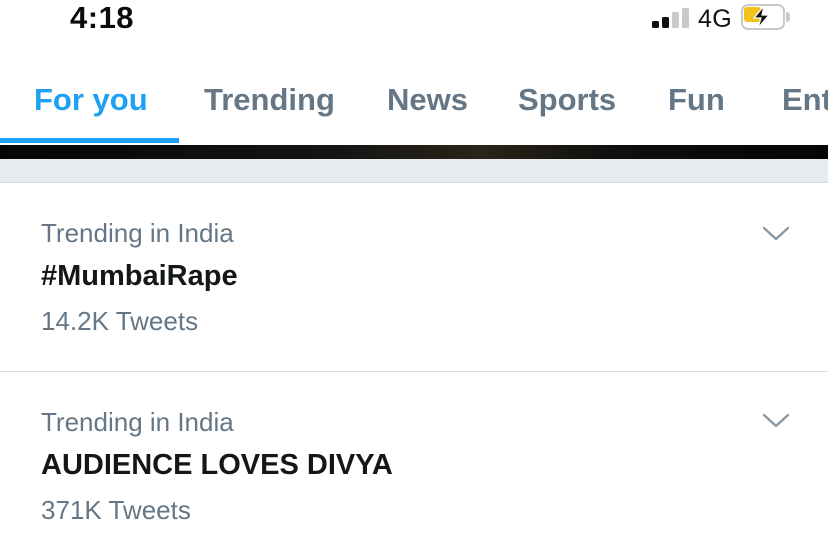 Image resolution: width=828 pixels, height=556 pixels. I want to click on trend-name: AUDIENCE LOVES DIVYA, so click(217, 465).